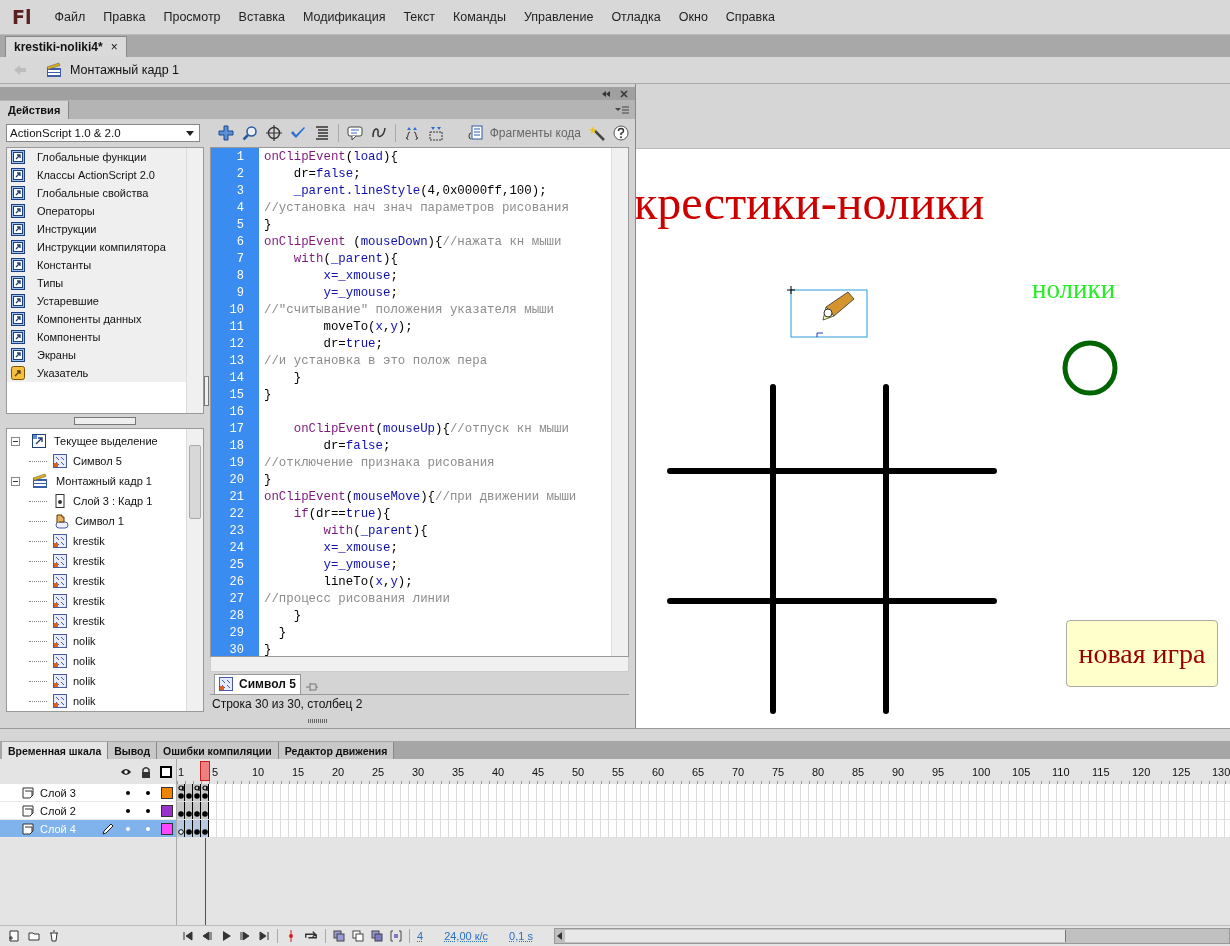 The width and height of the screenshot is (1230, 946). I want to click on layer-row: Слой 2, so click(88, 811).